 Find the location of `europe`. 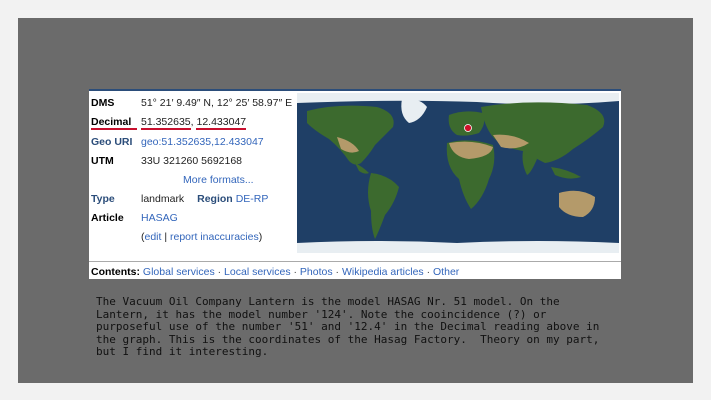

europe is located at coordinates (466, 123).